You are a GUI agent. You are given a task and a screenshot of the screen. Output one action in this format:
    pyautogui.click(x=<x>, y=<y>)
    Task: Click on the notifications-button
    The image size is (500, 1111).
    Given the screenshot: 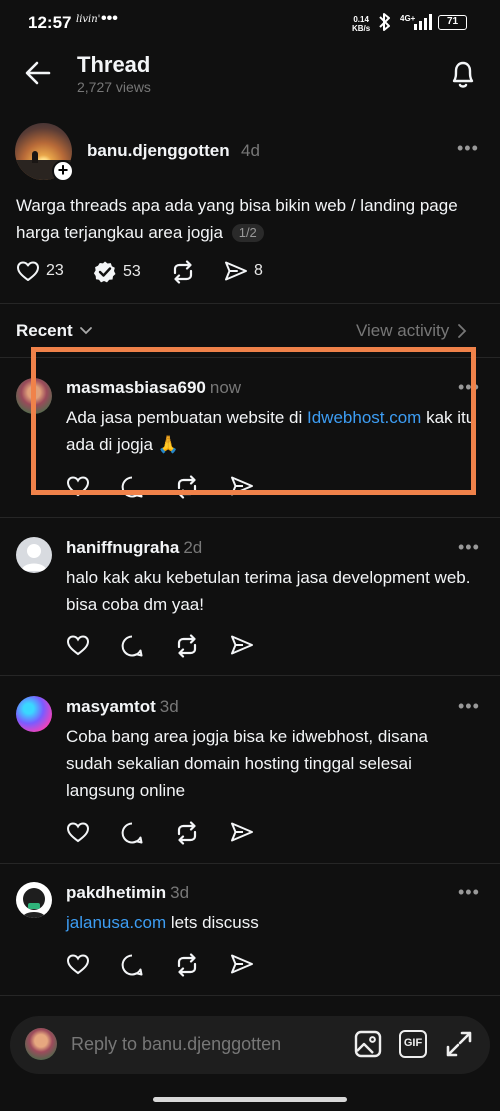 What is the action you would take?
    pyautogui.click(x=463, y=74)
    